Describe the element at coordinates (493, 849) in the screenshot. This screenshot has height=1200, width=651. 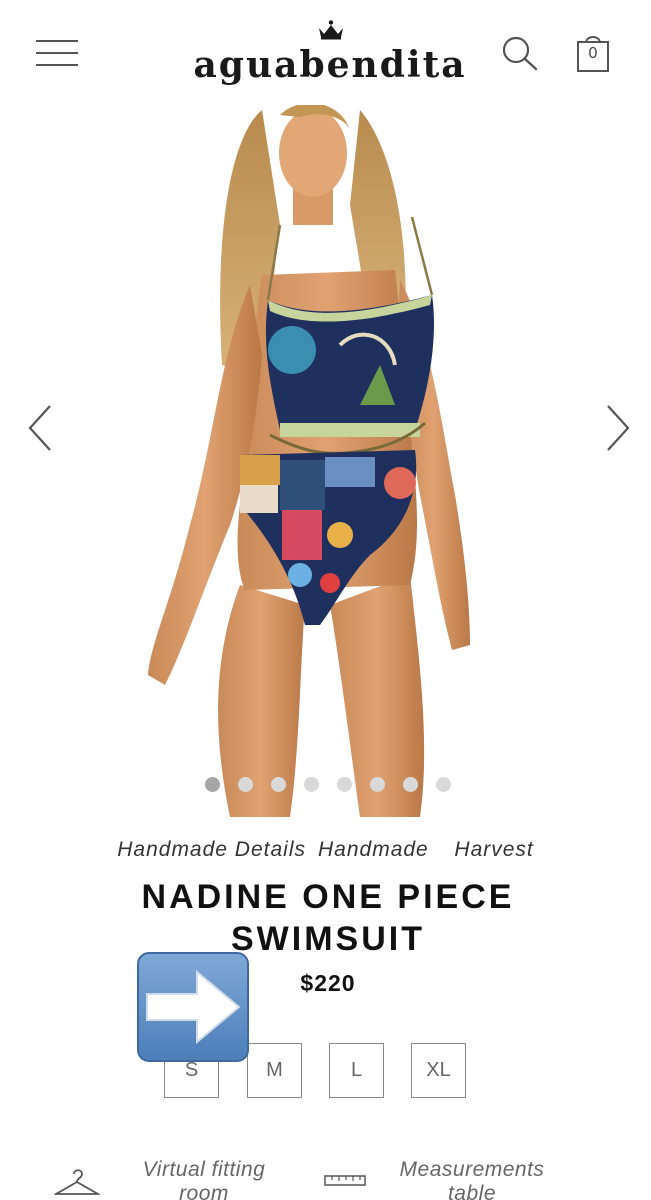
I see `collection-tag: Harvest` at that location.